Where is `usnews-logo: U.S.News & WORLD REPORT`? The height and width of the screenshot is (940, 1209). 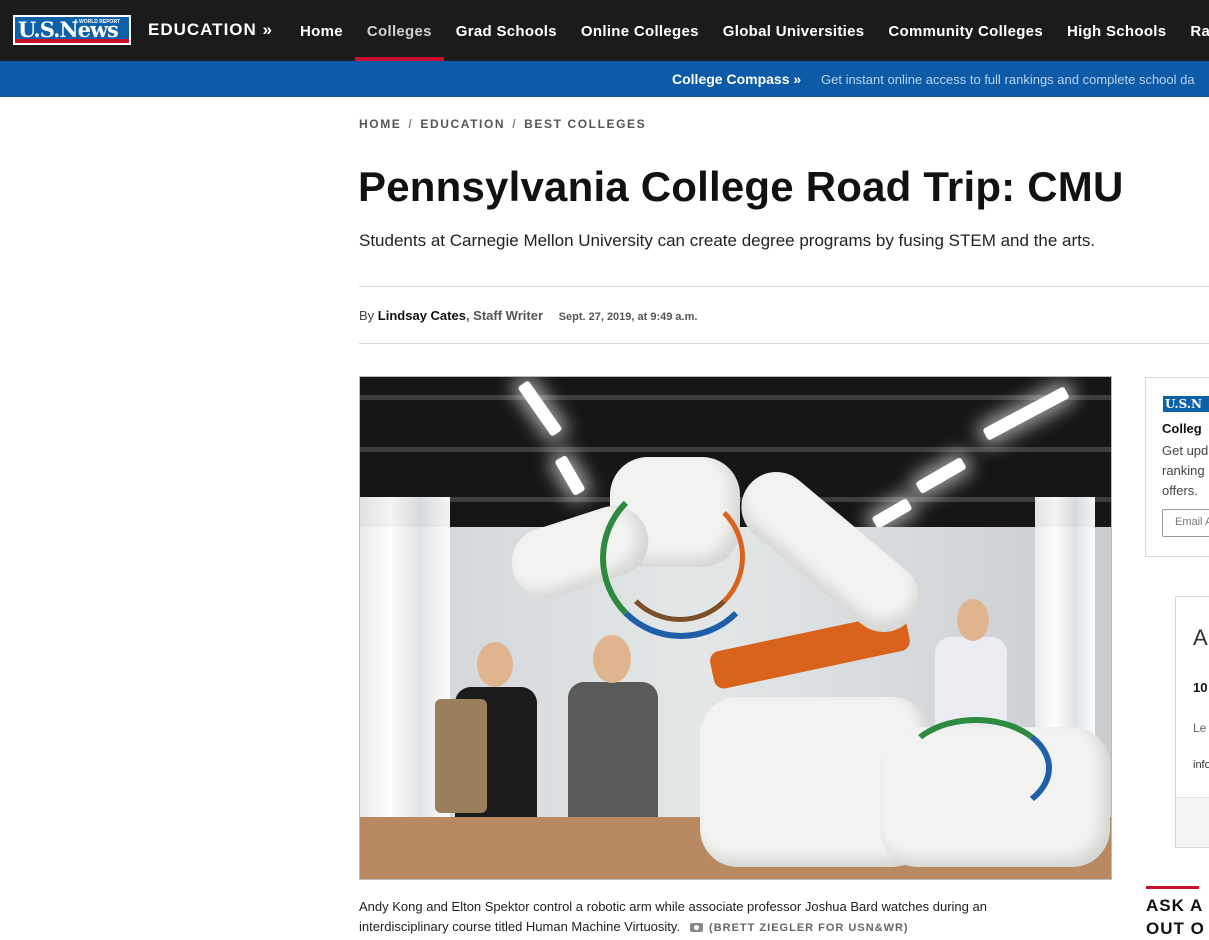 usnews-logo: U.S.News & WORLD REPORT is located at coordinates (72, 30).